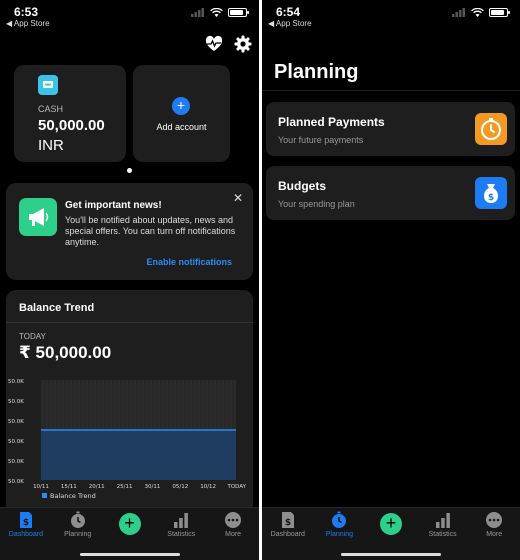  Describe the element at coordinates (113, 205) in the screenshot. I see `news-title: Get important news!` at that location.